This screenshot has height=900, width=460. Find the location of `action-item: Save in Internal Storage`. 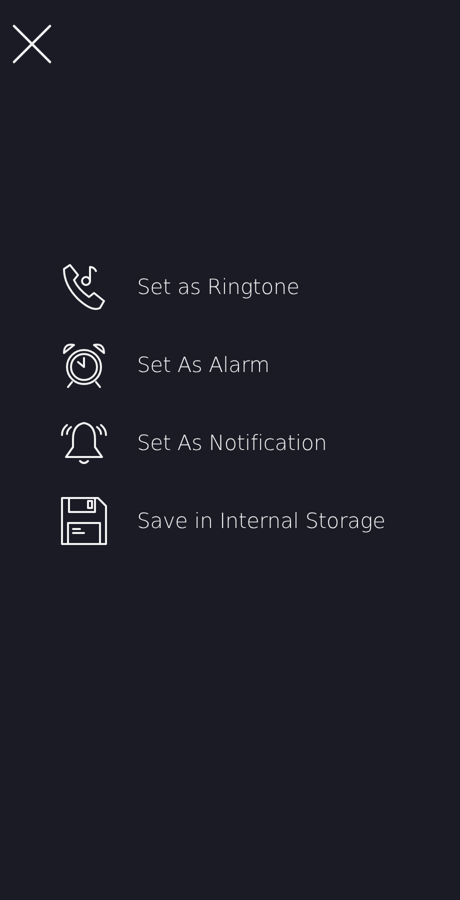

action-item: Save in Internal Storage is located at coordinates (261, 521).